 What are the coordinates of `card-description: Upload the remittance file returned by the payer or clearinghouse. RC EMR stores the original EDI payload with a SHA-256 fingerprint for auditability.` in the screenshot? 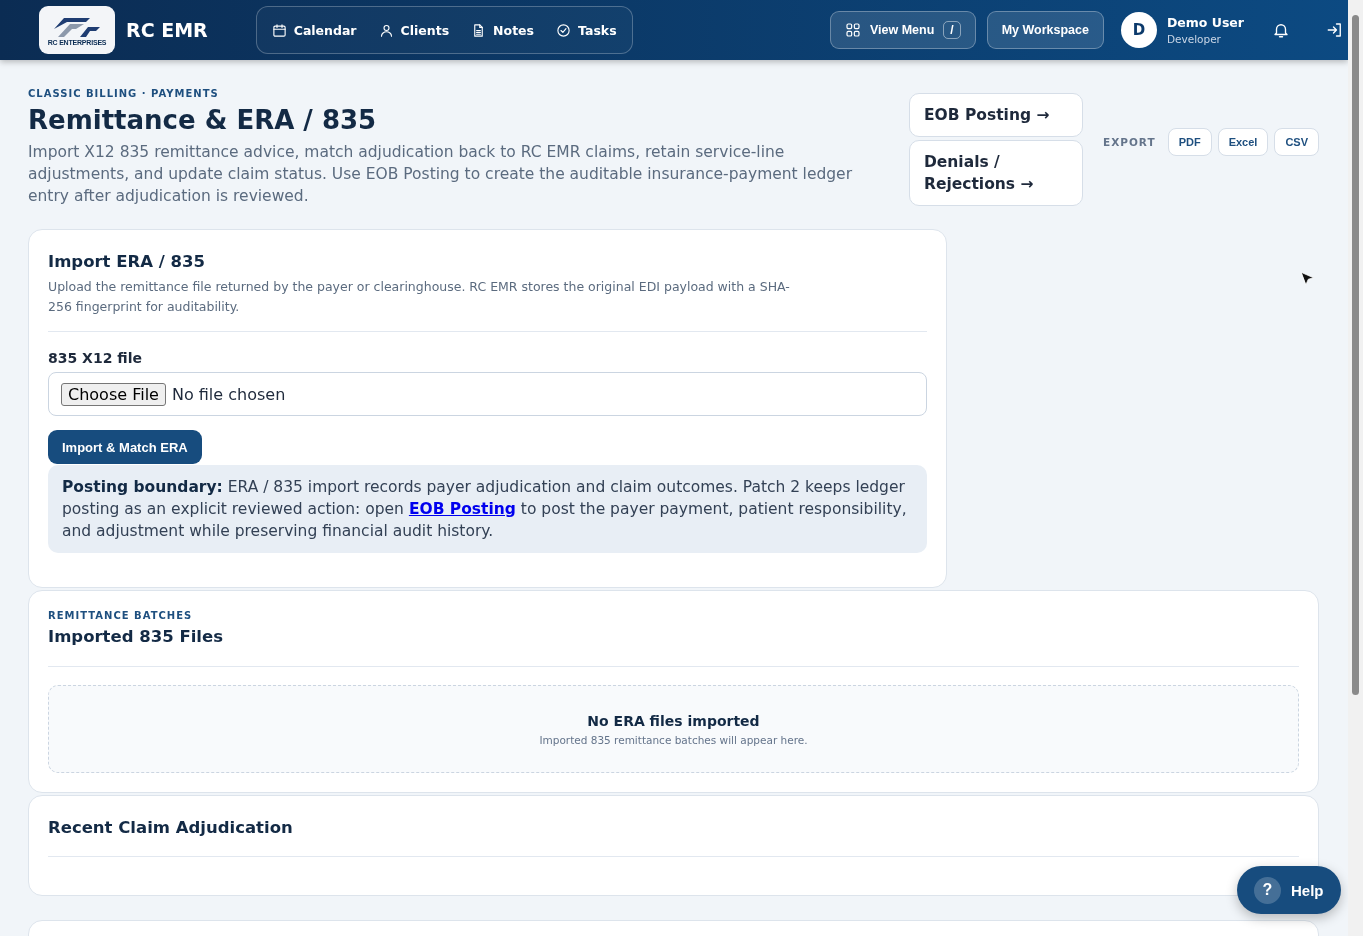 It's located at (419, 297).